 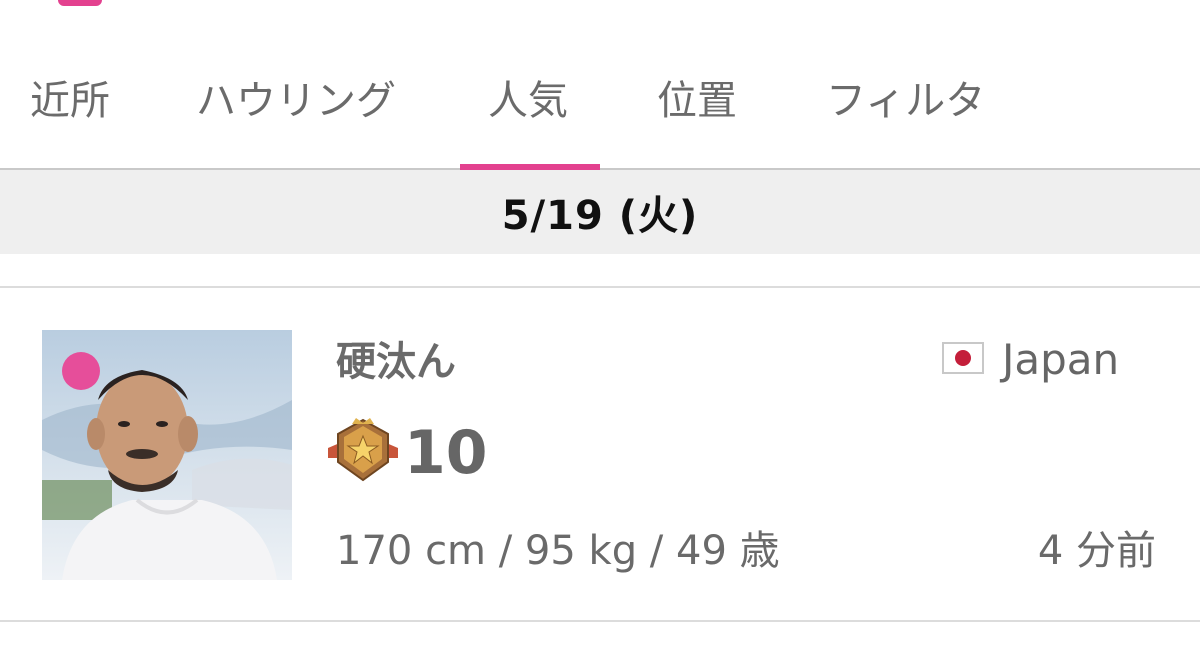 I want to click on divider, so click(x=600, y=621).